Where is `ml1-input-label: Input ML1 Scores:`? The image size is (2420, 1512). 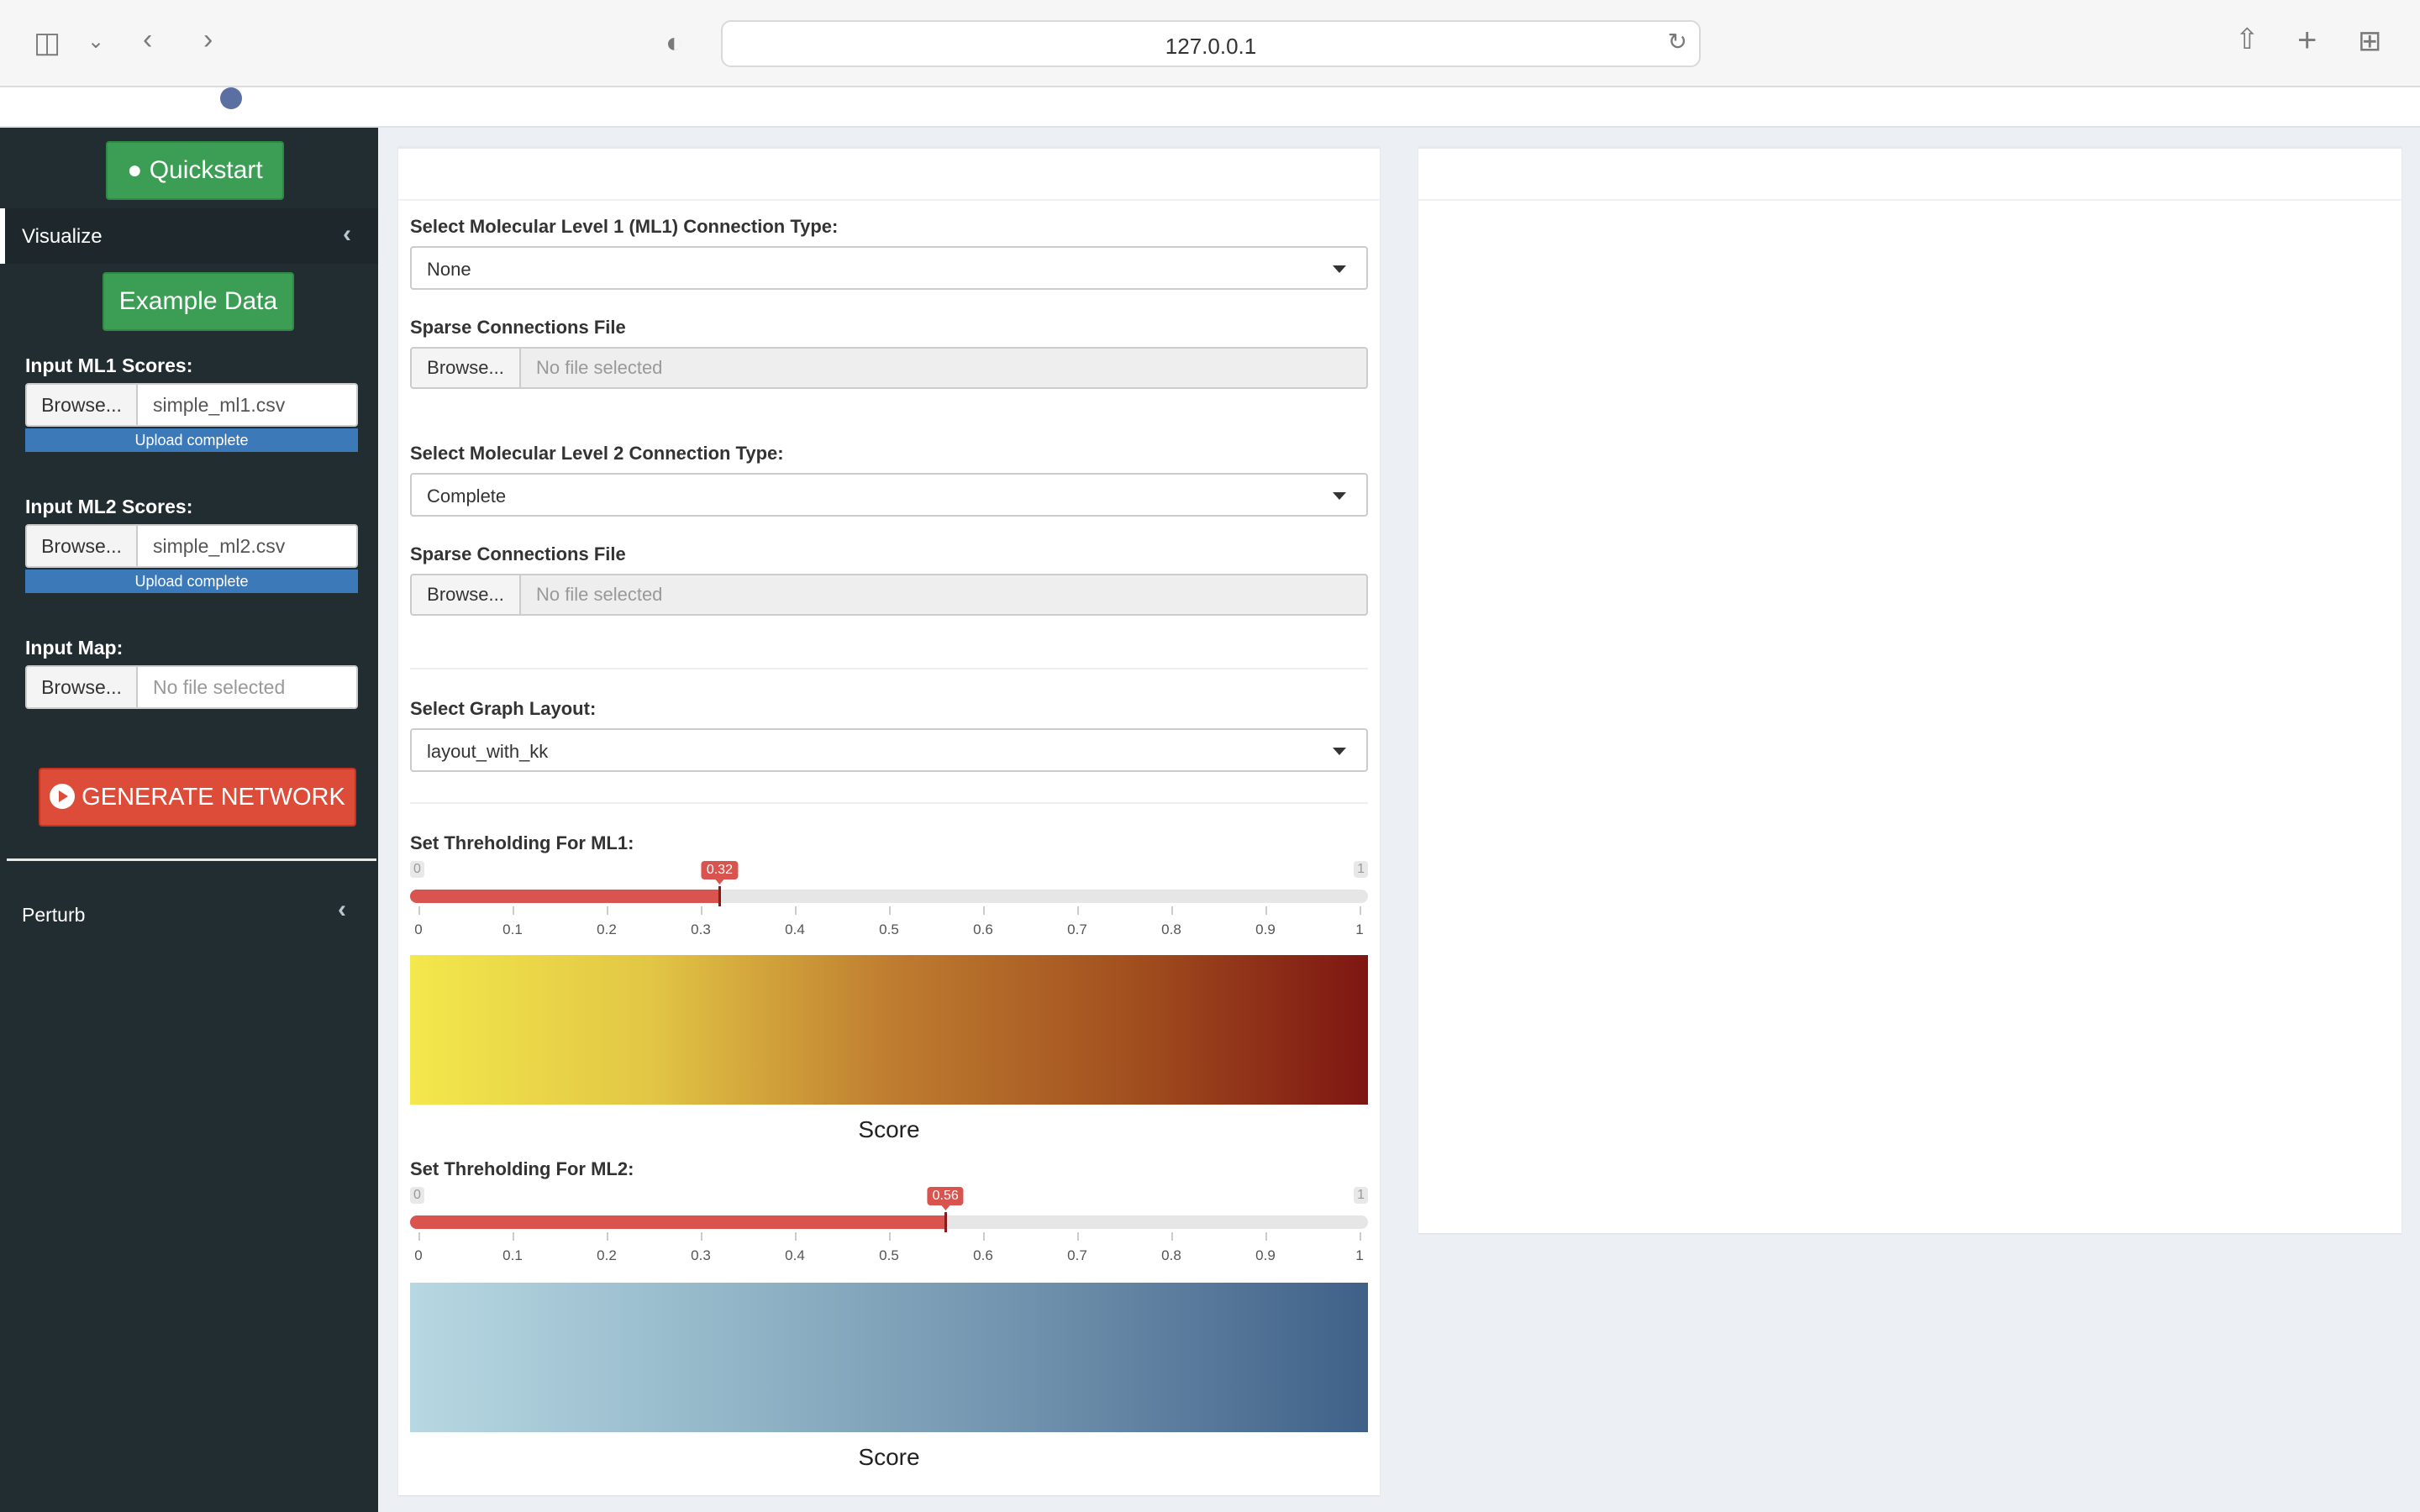 ml1-input-label: Input ML1 Scores: is located at coordinates (109, 365).